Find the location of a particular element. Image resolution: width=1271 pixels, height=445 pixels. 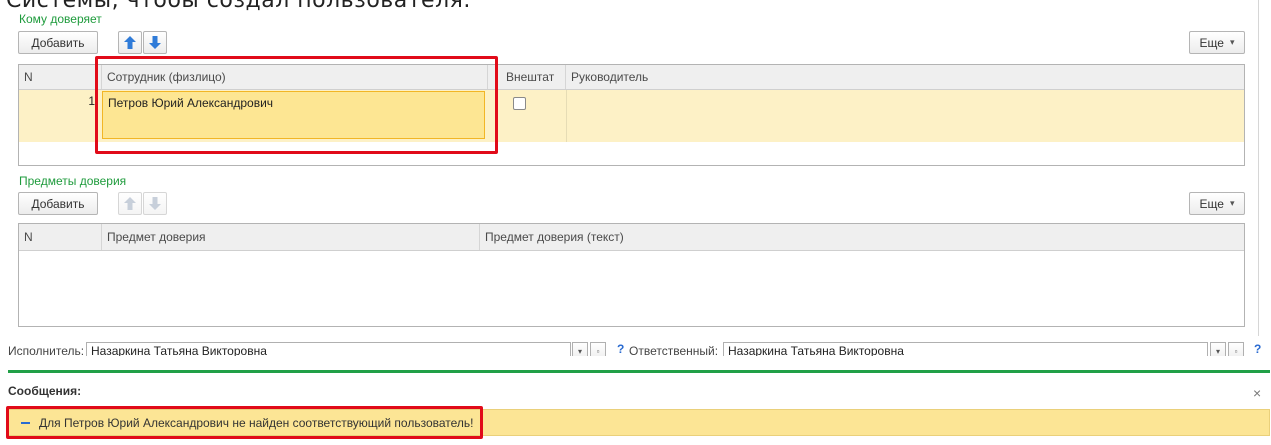

trustees-title: Кому доверяет is located at coordinates (60, 19).